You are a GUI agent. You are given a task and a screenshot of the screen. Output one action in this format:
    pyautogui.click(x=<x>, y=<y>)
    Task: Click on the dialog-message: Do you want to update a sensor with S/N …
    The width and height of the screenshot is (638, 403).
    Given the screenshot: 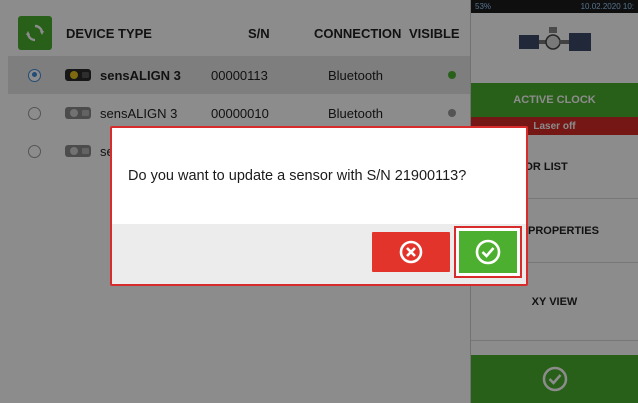 What is the action you would take?
    pyautogui.click(x=297, y=176)
    